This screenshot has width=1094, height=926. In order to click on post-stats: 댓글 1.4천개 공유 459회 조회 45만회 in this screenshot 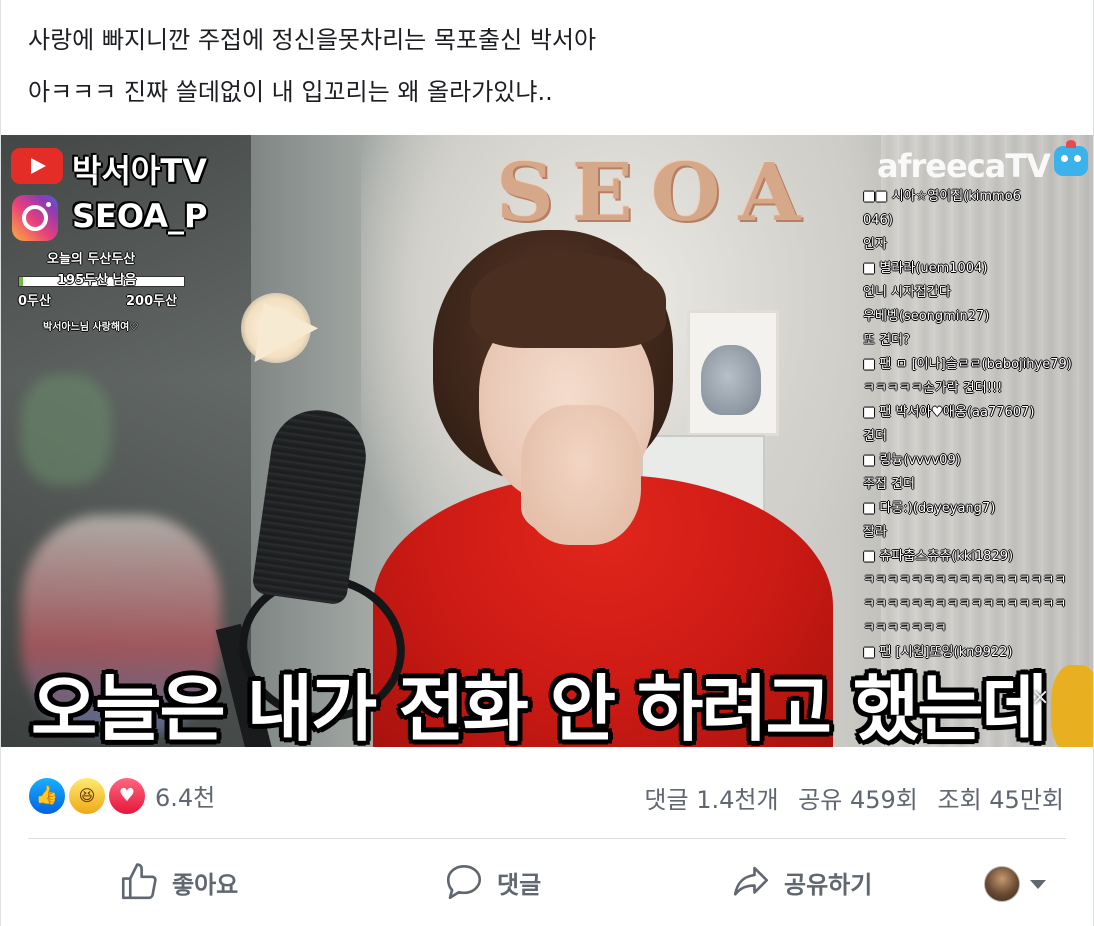, I will do `click(848, 797)`.